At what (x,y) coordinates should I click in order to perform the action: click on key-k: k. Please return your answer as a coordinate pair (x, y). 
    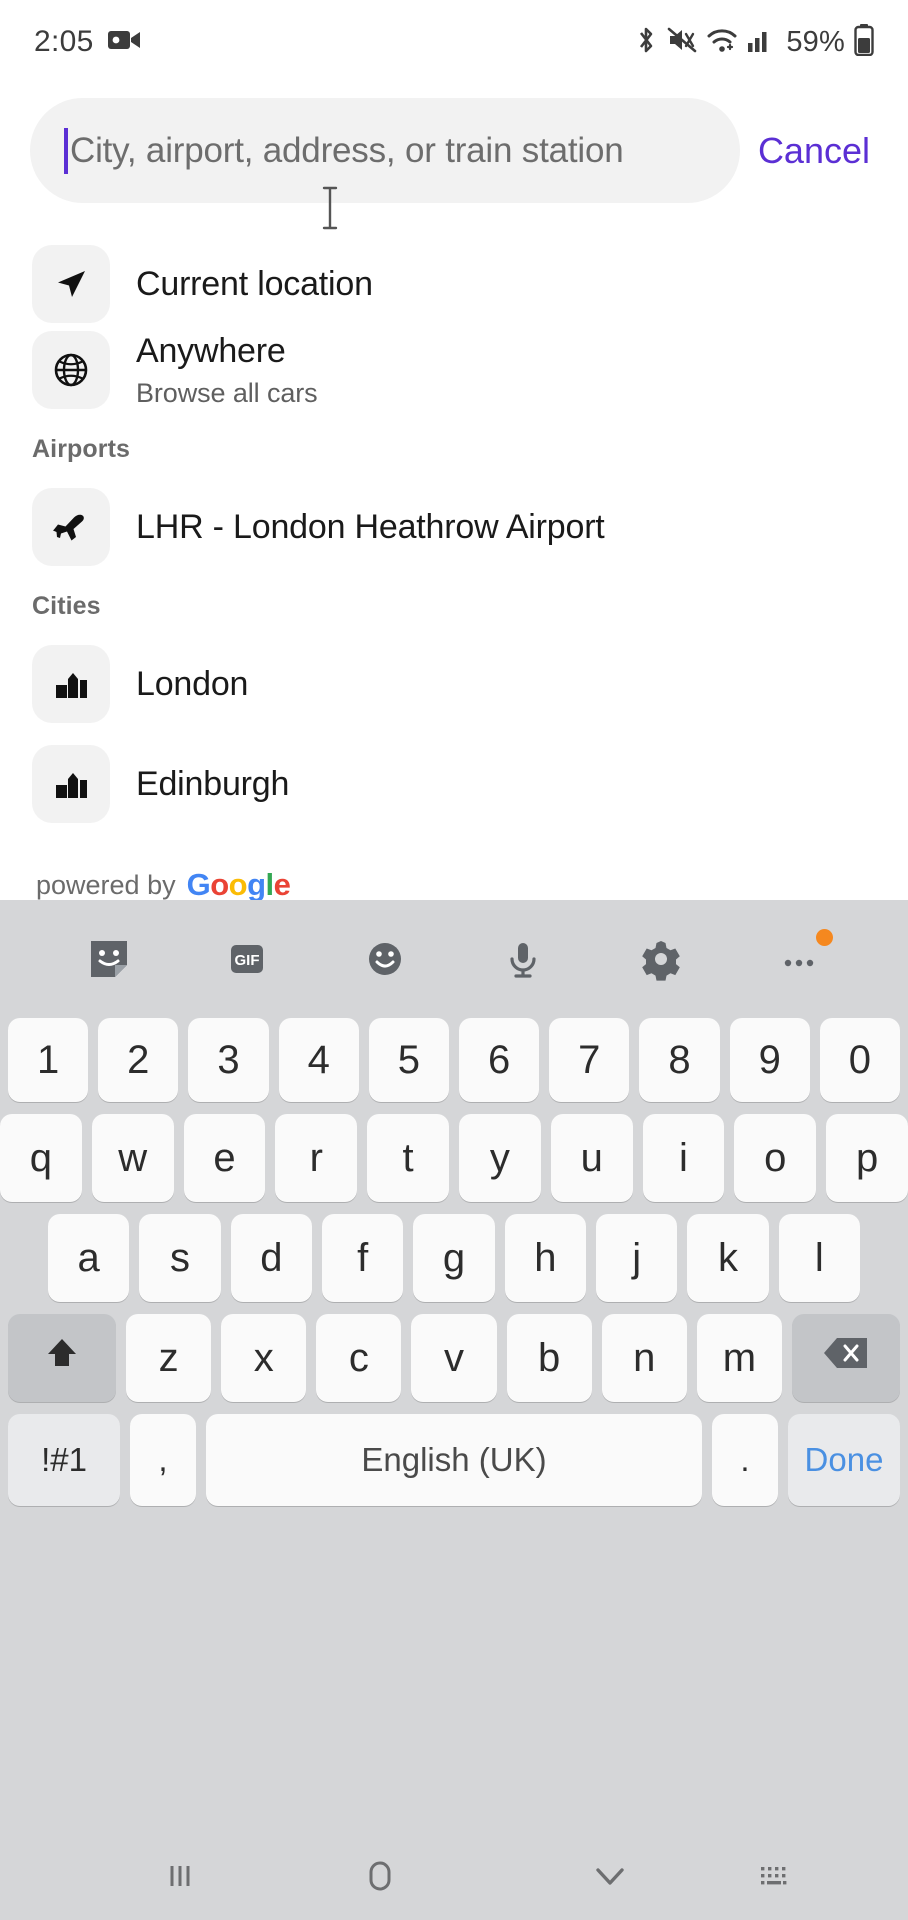
    Looking at the image, I should click on (728, 1258).